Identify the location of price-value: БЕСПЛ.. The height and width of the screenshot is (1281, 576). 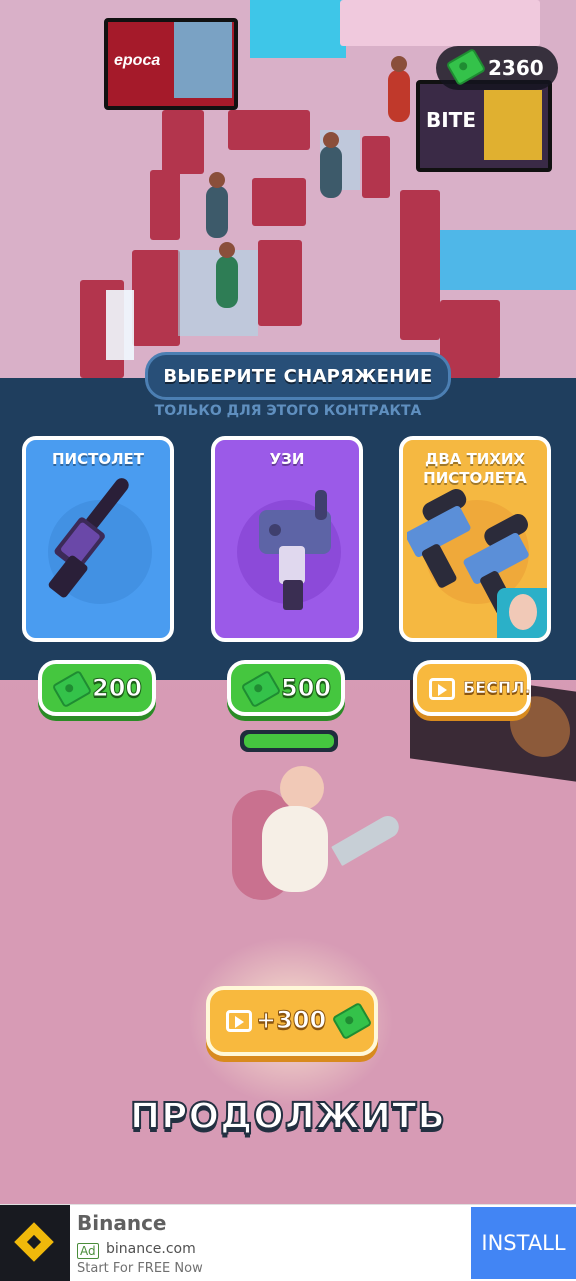
(497, 688).